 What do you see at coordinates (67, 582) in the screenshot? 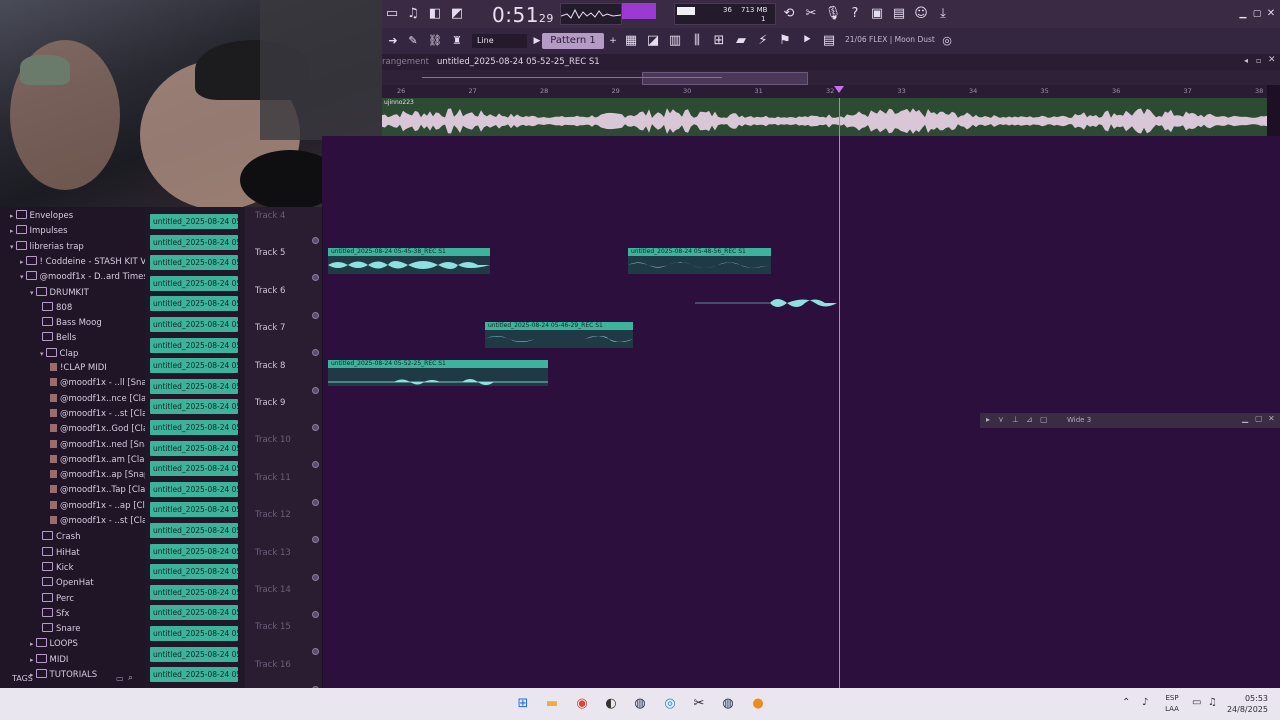
I see `browser-folder: OpenHat` at bounding box center [67, 582].